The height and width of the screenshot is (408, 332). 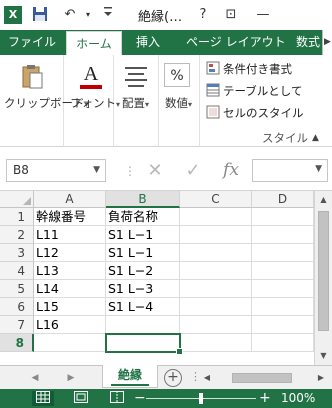 I want to click on cell-b6: S1 L−4, so click(x=143, y=307).